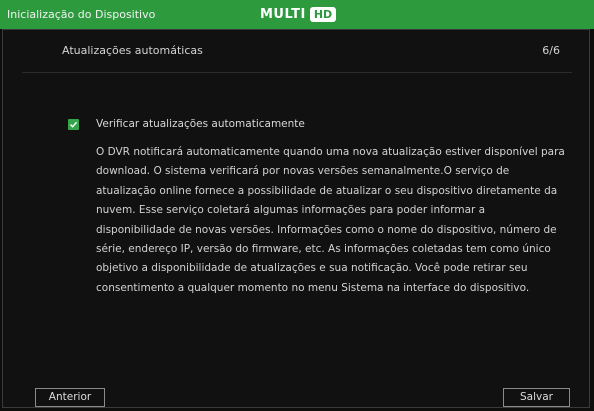 Image resolution: width=594 pixels, height=411 pixels. Describe the element at coordinates (312, 50) in the screenshot. I see `page-header: Atualizações automáticas 6/6` at that location.